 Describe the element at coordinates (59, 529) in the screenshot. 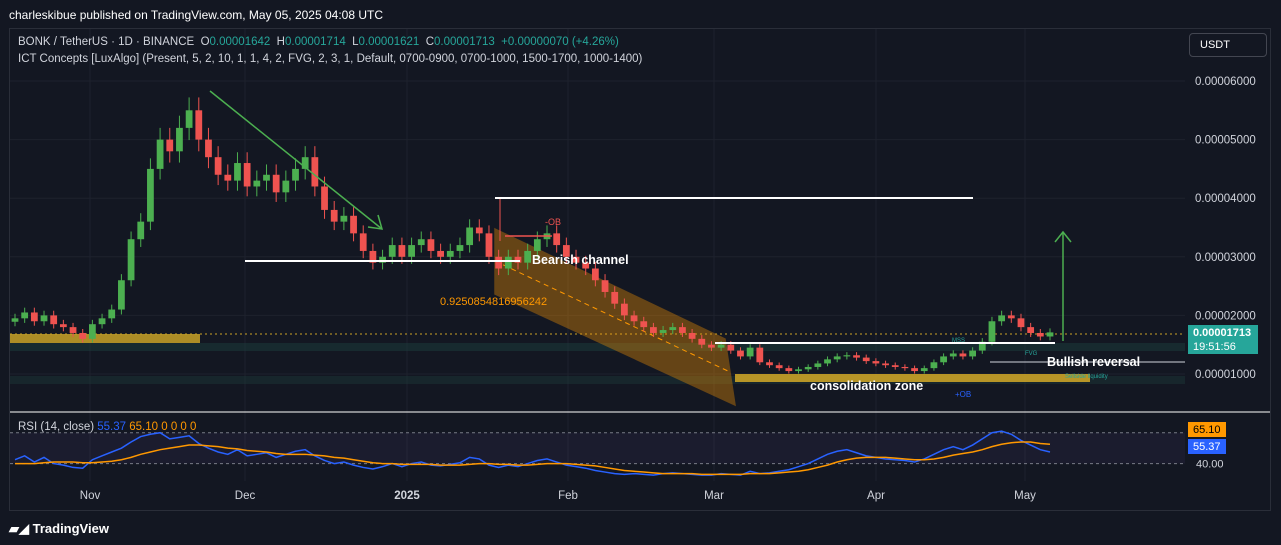

I see `tradingview-logo: ▰◢ TradingView` at that location.